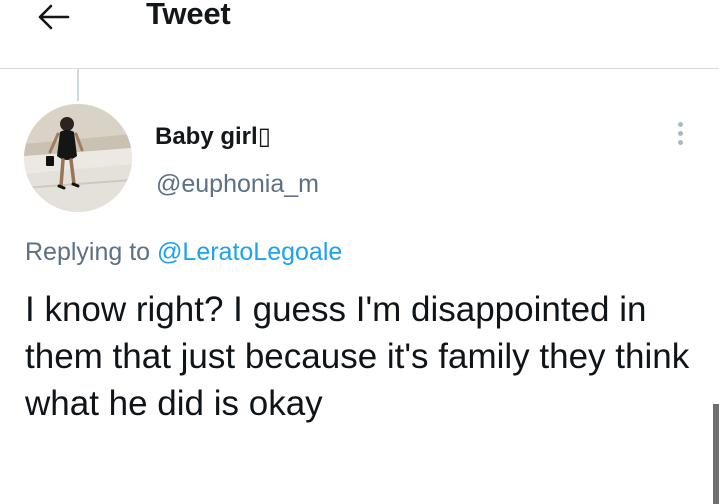 The image size is (719, 504). What do you see at coordinates (359, 34) in the screenshot?
I see `top-bar: Tweet` at bounding box center [359, 34].